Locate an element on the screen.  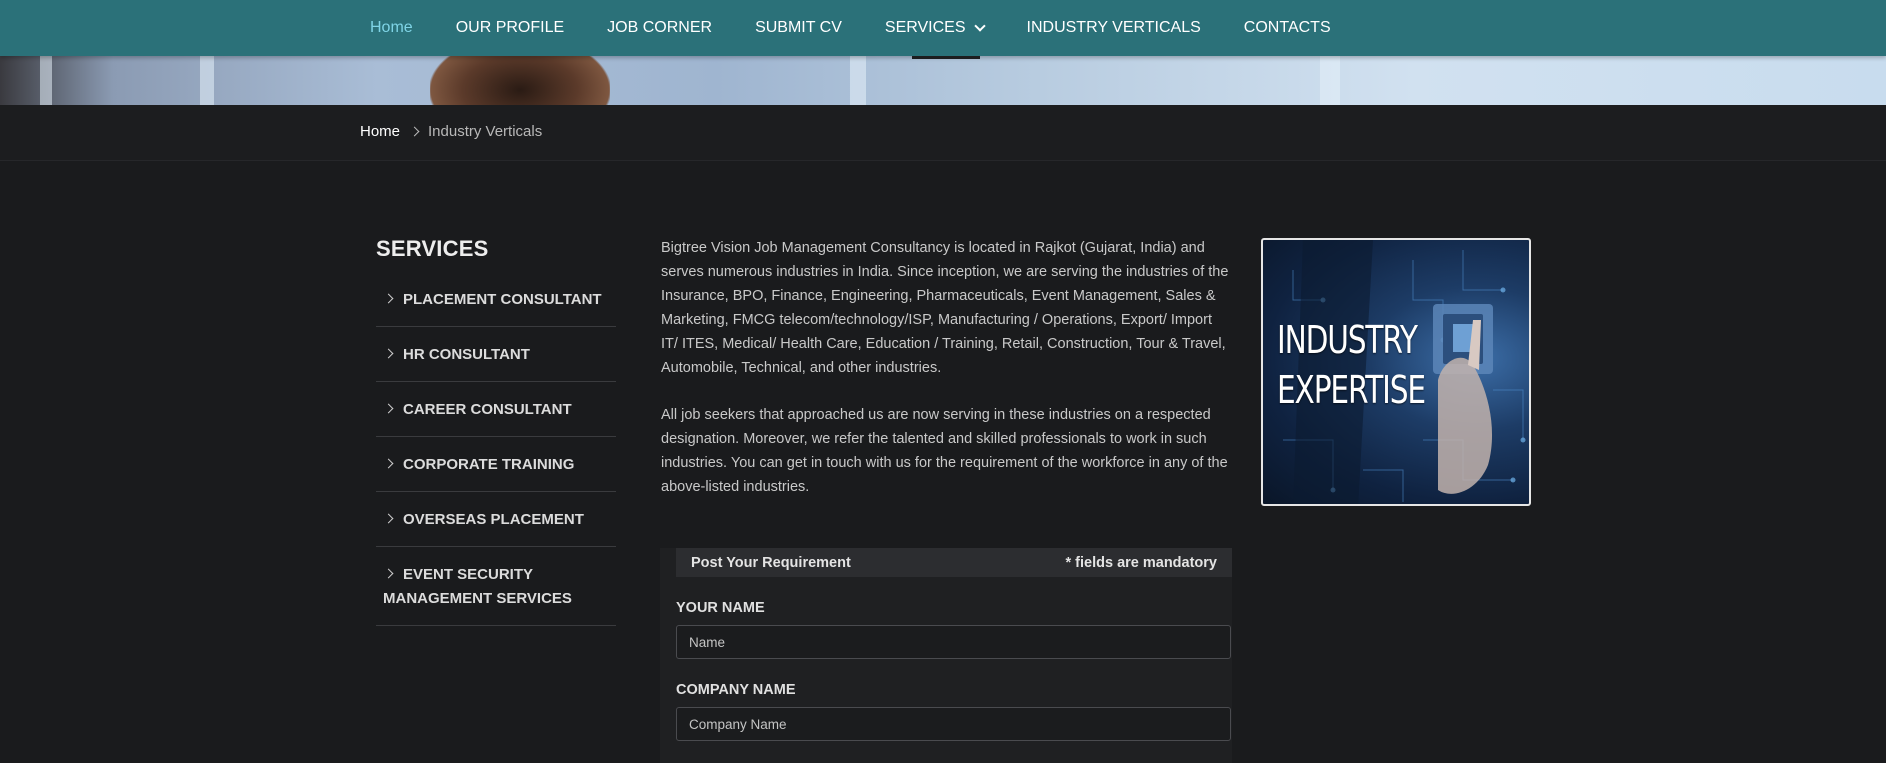
nav-item-contacts: CONTACTS is located at coordinates (1287, 28).